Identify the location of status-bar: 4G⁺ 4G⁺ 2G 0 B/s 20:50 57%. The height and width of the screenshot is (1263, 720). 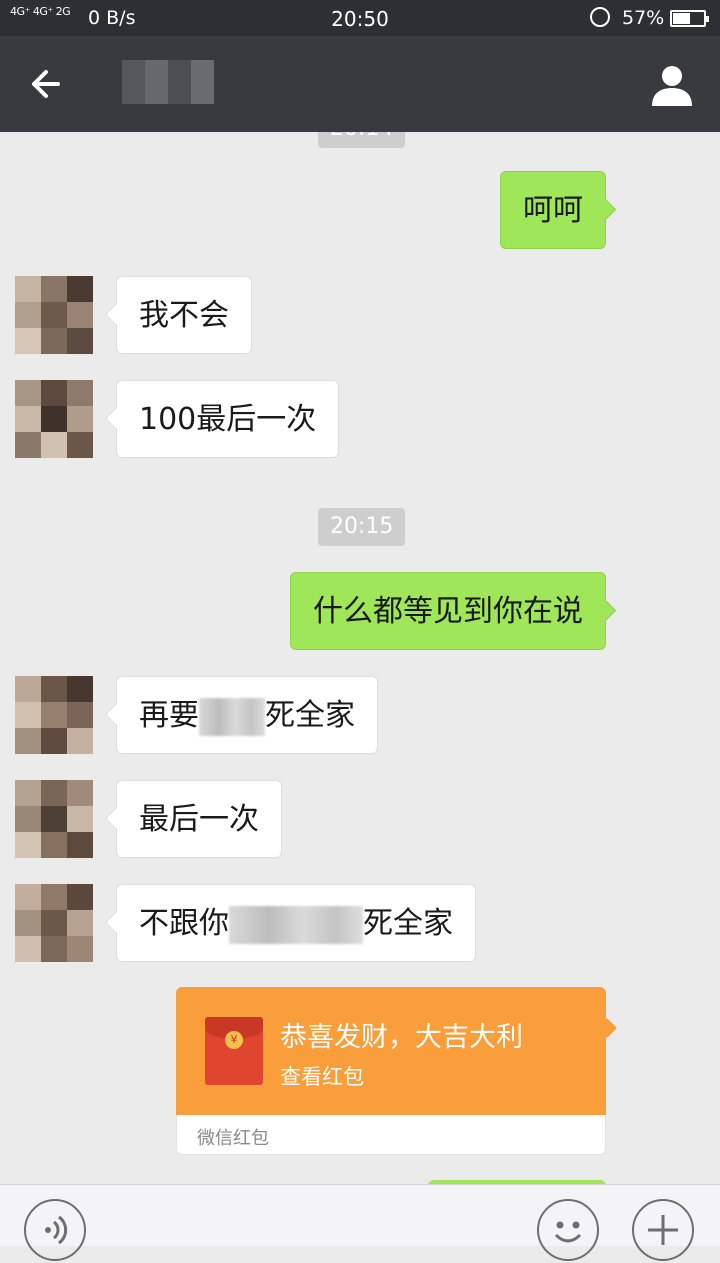
(360, 18).